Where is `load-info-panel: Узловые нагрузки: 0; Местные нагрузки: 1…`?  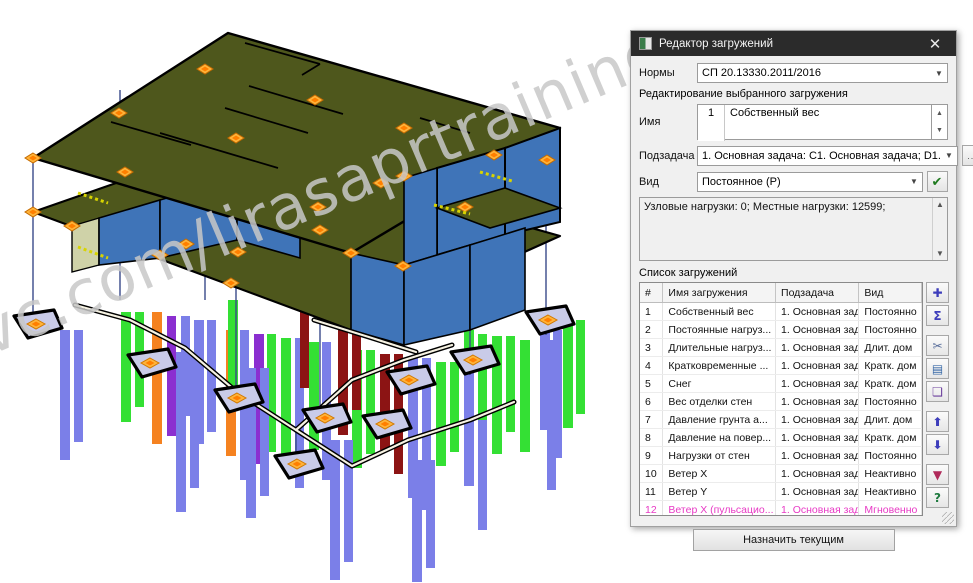
load-info-panel: Узловые нагрузки: 0; Местные нагрузки: 1… is located at coordinates (793, 229).